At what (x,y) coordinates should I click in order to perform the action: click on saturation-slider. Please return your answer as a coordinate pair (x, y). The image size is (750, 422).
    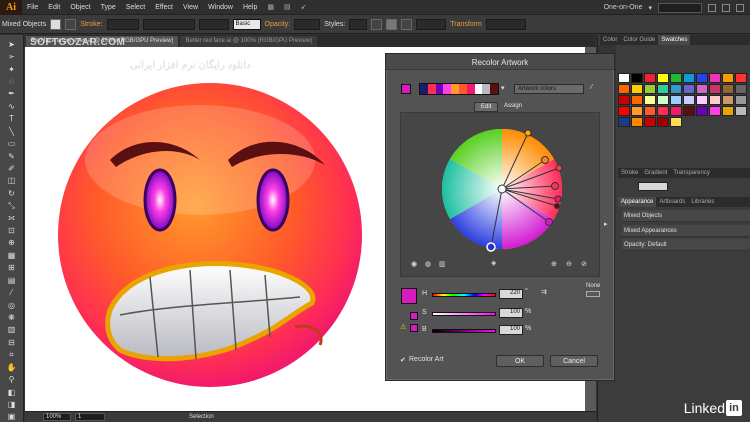
    Looking at the image, I should click on (464, 314).